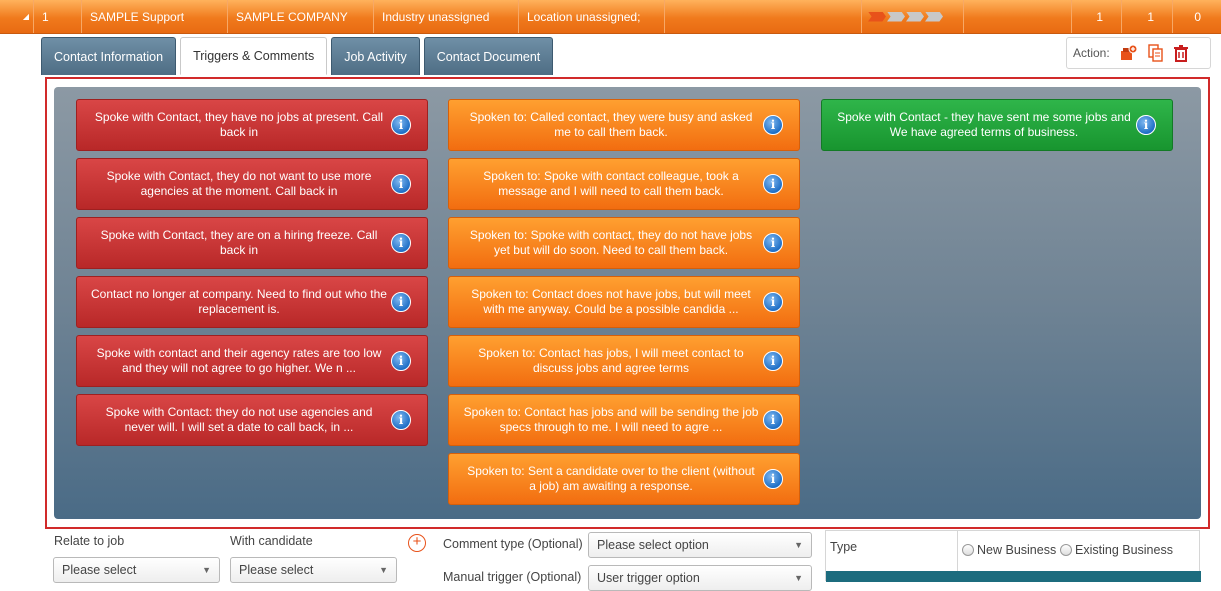 The width and height of the screenshot is (1221, 591). I want to click on add-action-icon, so click(1129, 53).